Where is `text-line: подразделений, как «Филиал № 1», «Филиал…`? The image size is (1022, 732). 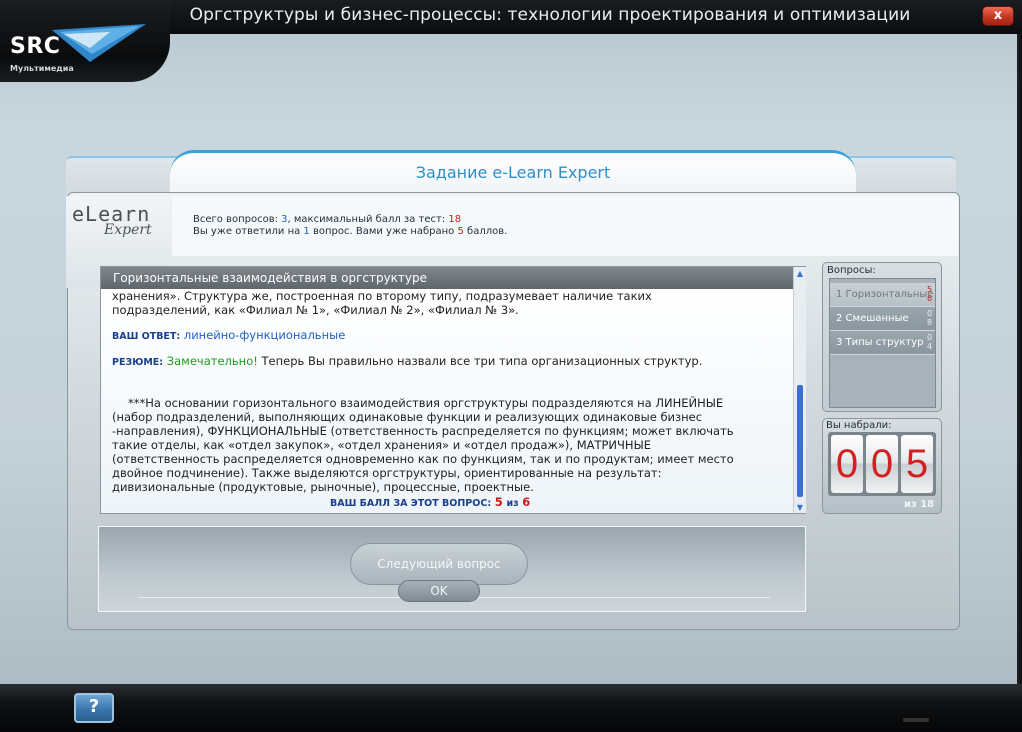
text-line: подразделений, как «Филиал № 1», «Филиал… is located at coordinates (315, 310).